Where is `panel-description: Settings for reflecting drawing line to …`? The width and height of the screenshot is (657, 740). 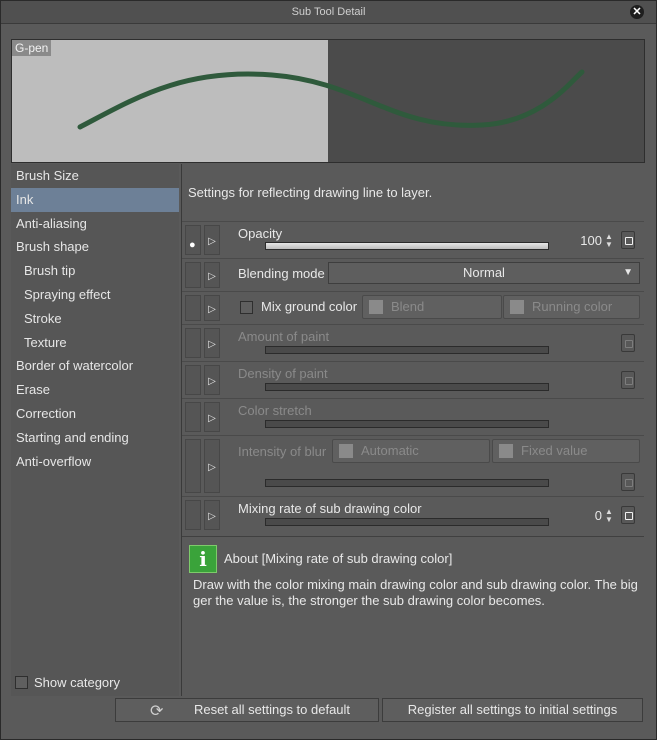
panel-description: Settings for reflecting drawing line to … is located at coordinates (310, 192).